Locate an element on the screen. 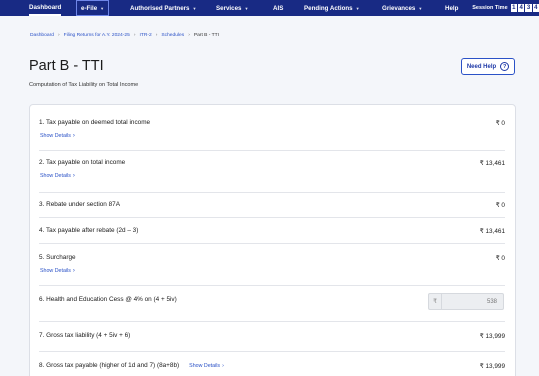 The width and height of the screenshot is (539, 376). nav-efile-label: e-File is located at coordinates (89, 8).